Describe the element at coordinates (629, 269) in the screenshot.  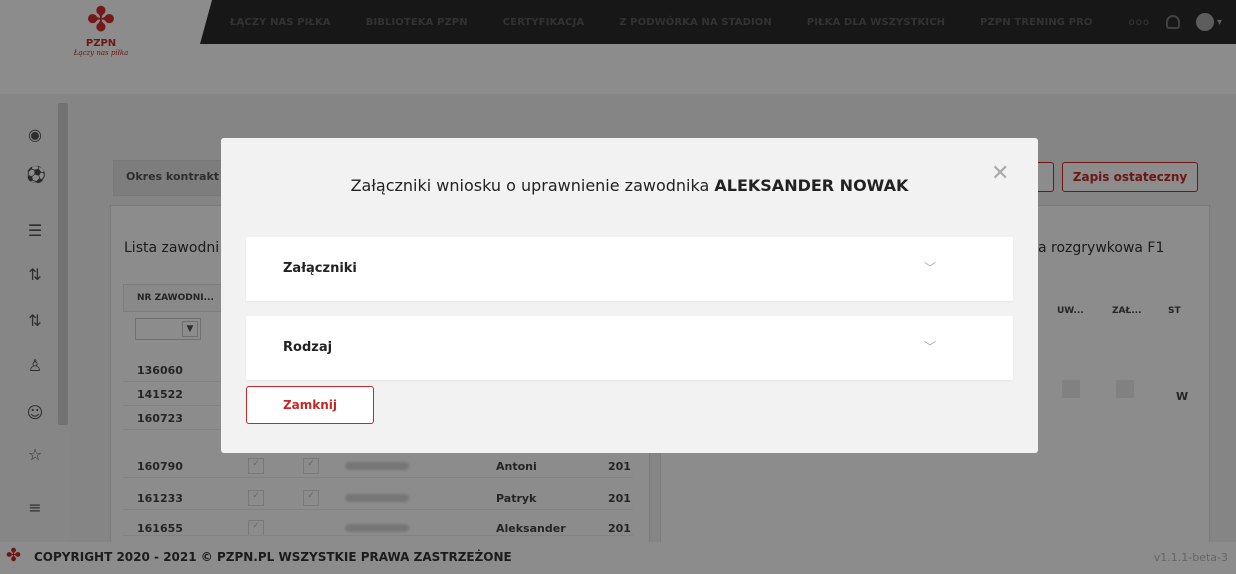
I see `accordion-zalaczniki: Załączniki ﹀` at that location.